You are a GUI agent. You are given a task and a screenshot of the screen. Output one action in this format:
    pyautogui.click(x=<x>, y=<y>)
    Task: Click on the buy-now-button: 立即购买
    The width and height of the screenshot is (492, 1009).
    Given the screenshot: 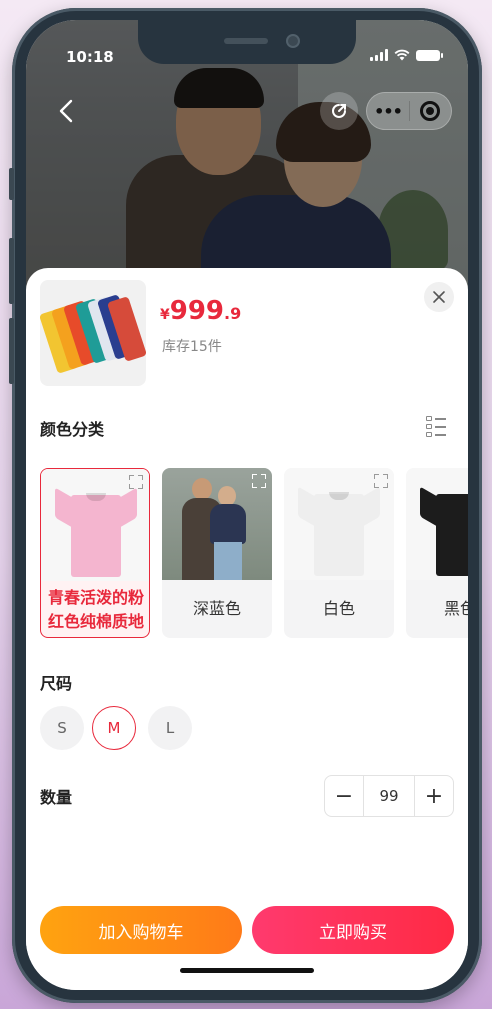 What is the action you would take?
    pyautogui.click(x=353, y=930)
    